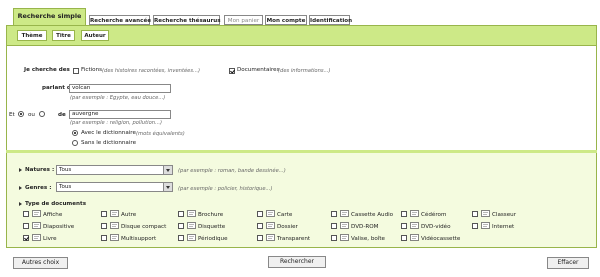  I want to click on tab-identification: Identification, so click(330, 20).